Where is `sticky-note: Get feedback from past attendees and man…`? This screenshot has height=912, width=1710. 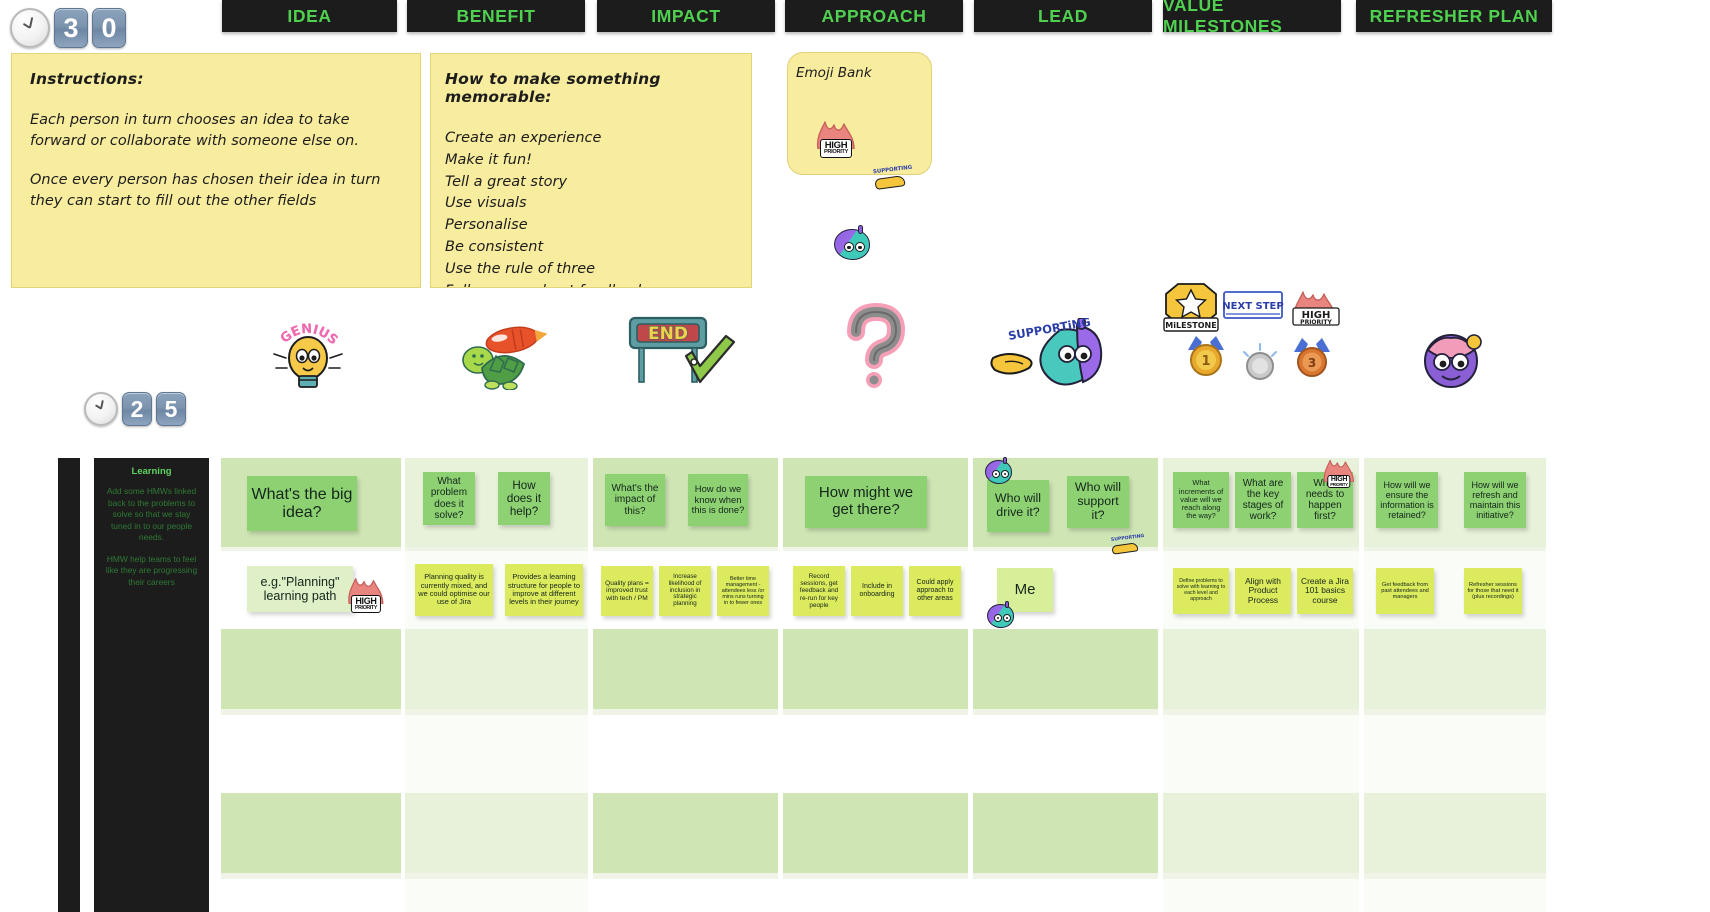
sticky-note: Get feedback from past attendees and man… is located at coordinates (1405, 591).